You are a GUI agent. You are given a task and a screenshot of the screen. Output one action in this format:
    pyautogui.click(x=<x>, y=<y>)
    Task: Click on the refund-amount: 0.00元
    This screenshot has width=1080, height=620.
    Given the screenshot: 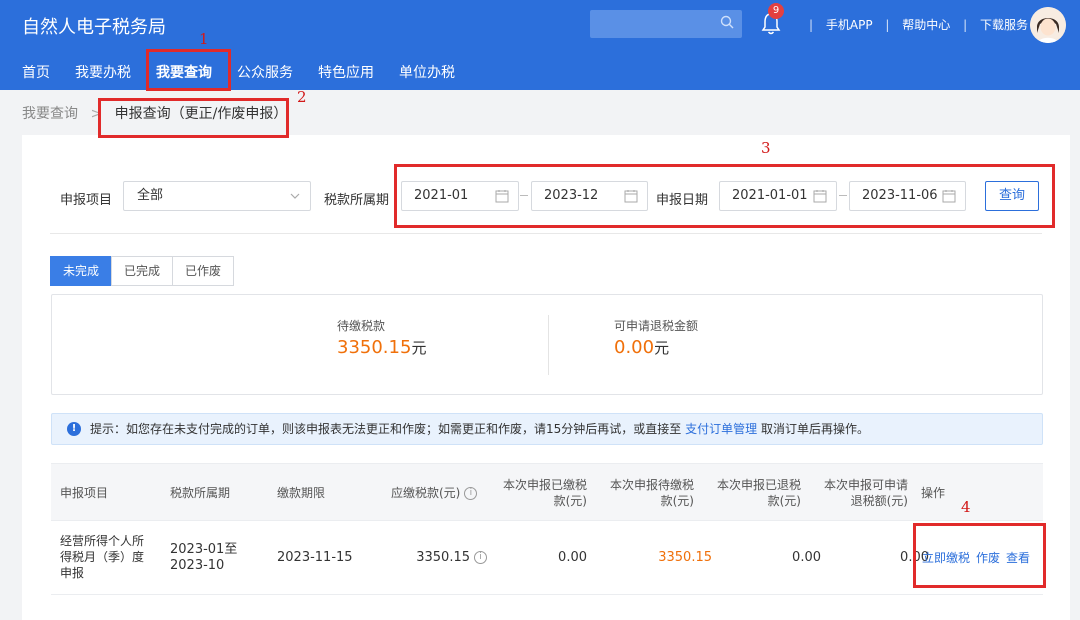 What is the action you would take?
    pyautogui.click(x=656, y=347)
    